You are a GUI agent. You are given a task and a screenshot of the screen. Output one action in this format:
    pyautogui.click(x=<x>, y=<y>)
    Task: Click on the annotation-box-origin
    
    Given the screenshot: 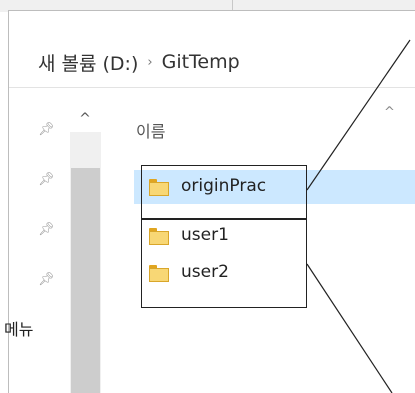 What is the action you would take?
    pyautogui.click(x=224, y=192)
    